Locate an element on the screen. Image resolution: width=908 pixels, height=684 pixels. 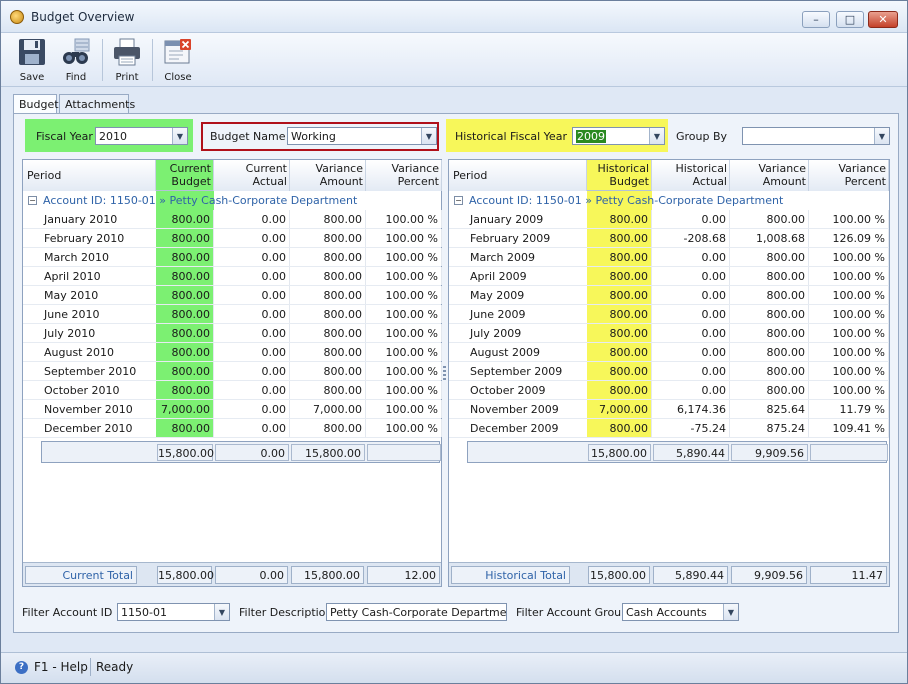
period-cell: January 2010 is located at coordinates (81, 219).